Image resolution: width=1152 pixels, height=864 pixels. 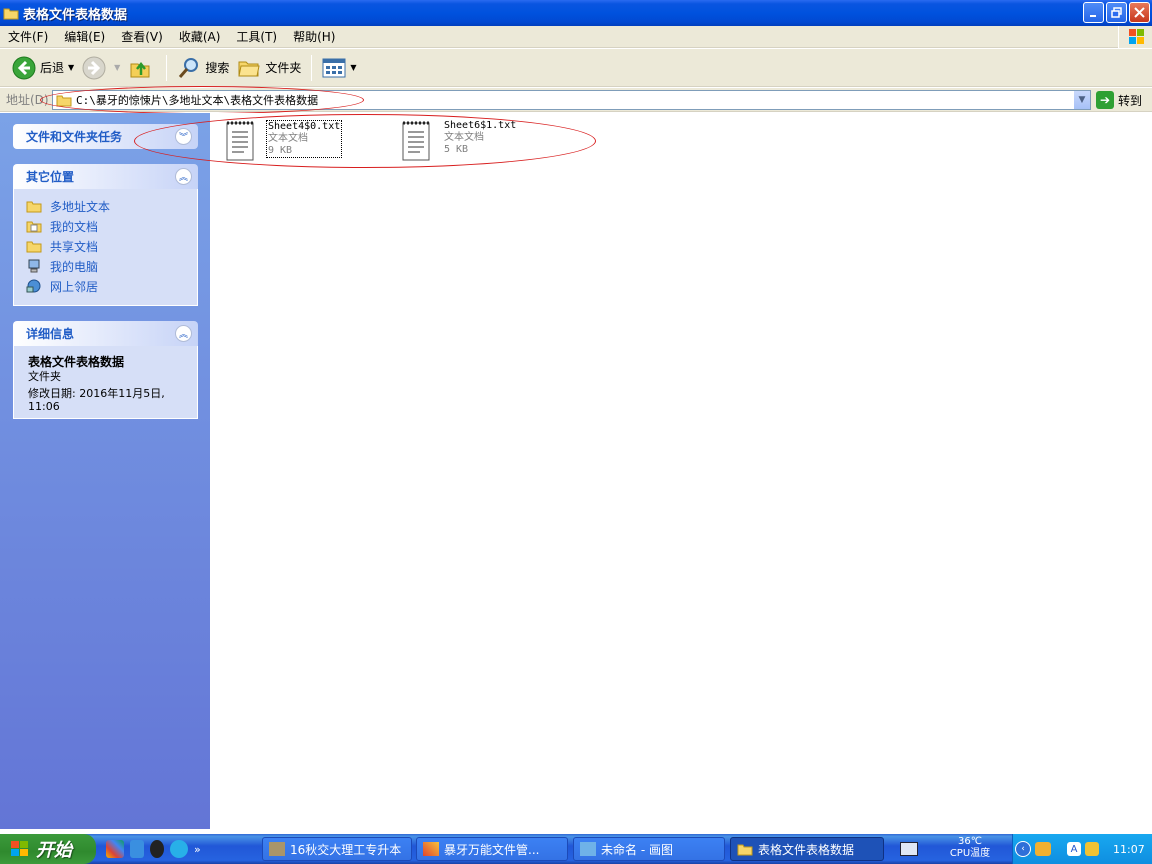 What do you see at coordinates (105, 176) in the screenshot?
I see `places-panel-header: 其它位置 ︽` at bounding box center [105, 176].